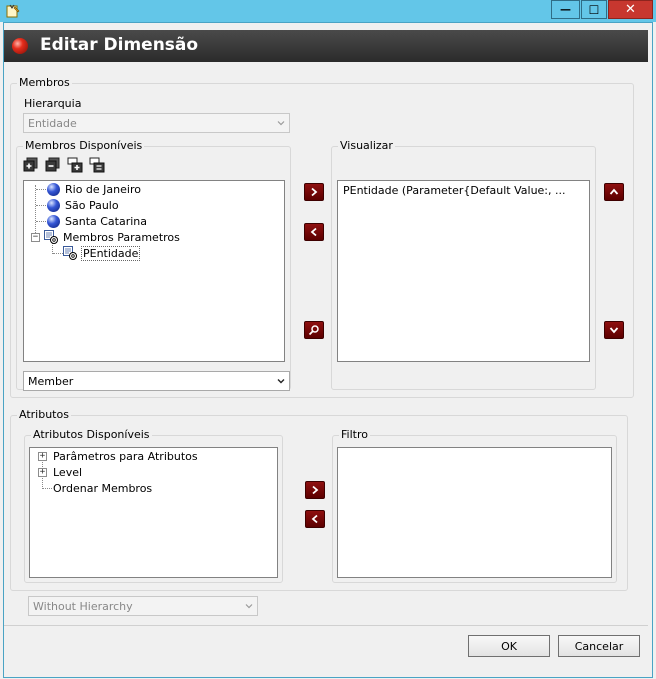 This screenshot has width=656, height=679. I want to click on tree-item-membros-parametros: Membros Parametros, so click(112, 237).